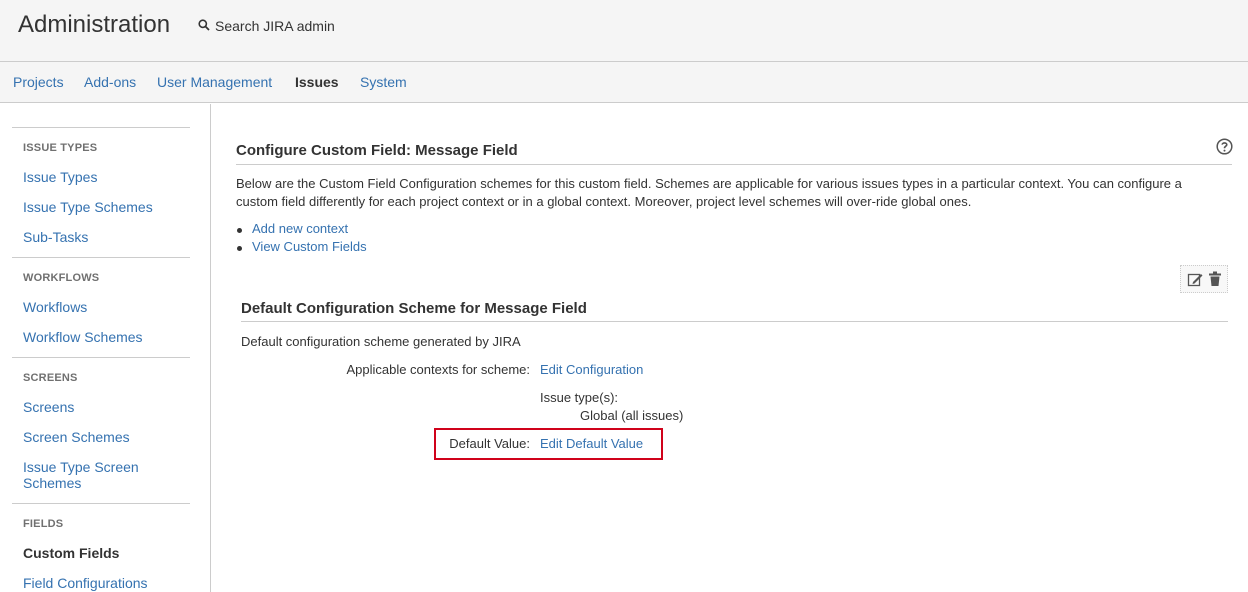 The image size is (1248, 592). I want to click on edit-icon, so click(1195, 279).